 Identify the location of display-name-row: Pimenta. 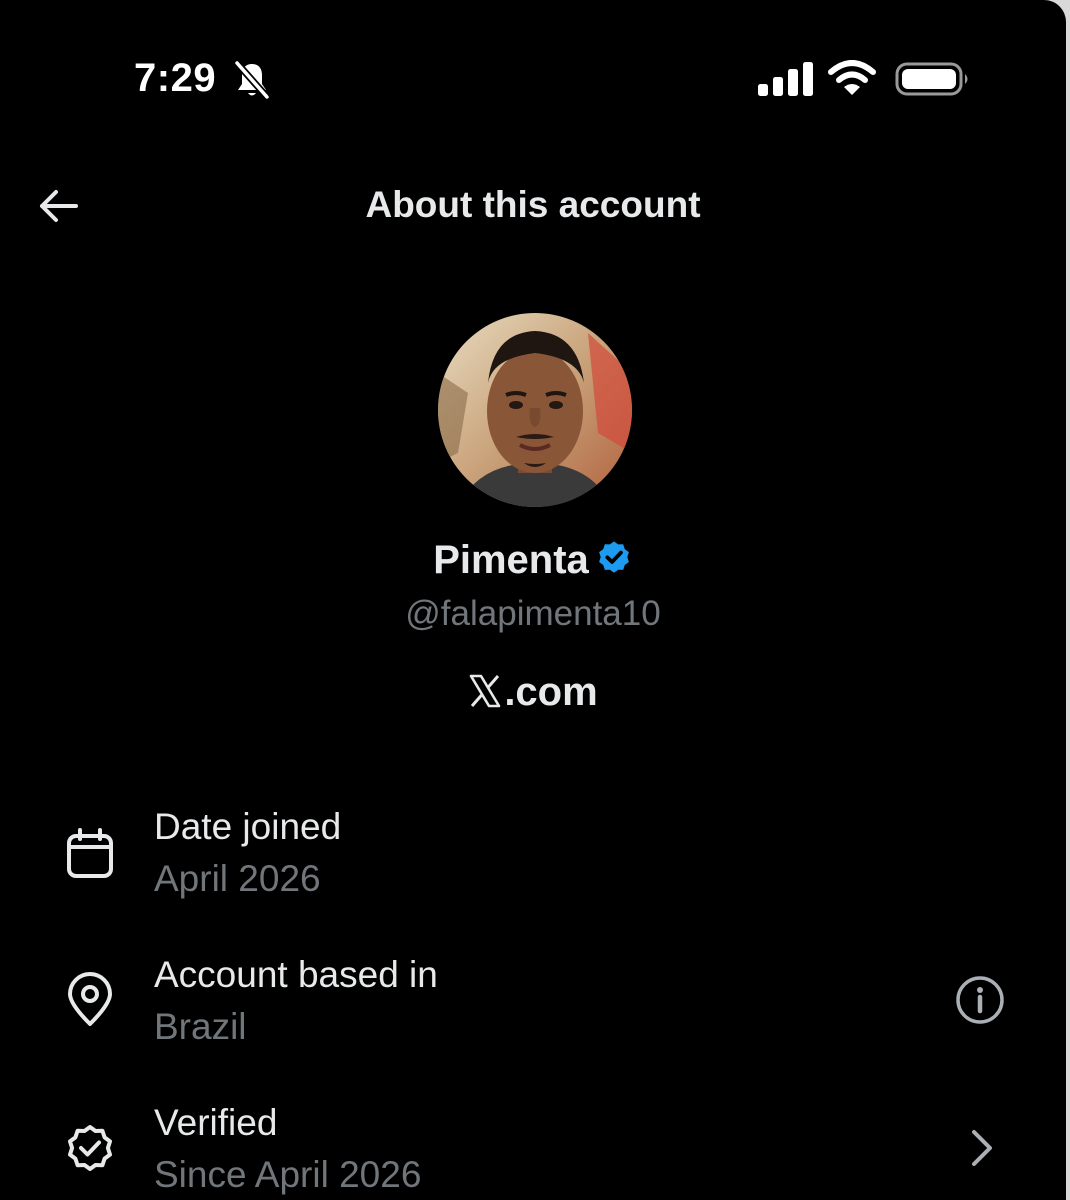
(533, 560).